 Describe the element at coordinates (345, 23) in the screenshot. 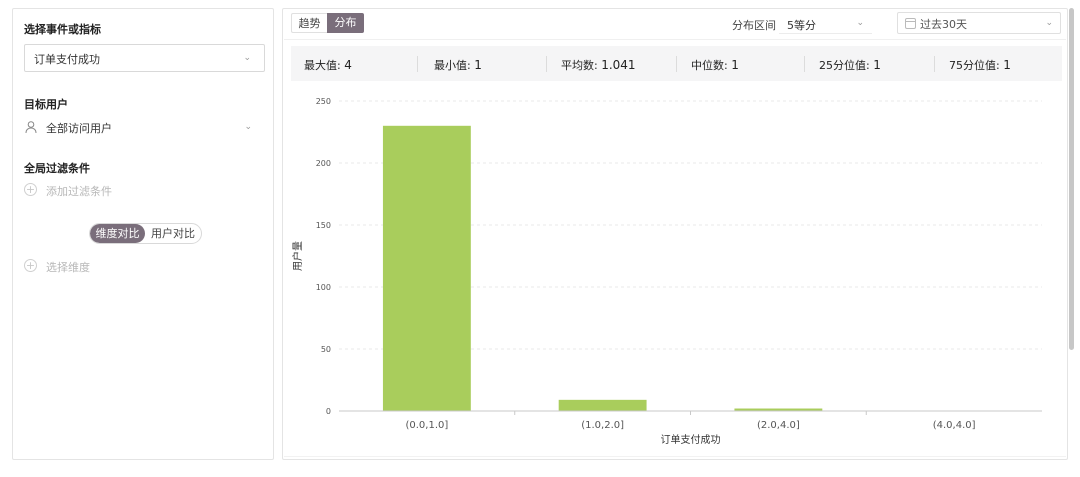

I see `tab-distribution: 分布` at that location.